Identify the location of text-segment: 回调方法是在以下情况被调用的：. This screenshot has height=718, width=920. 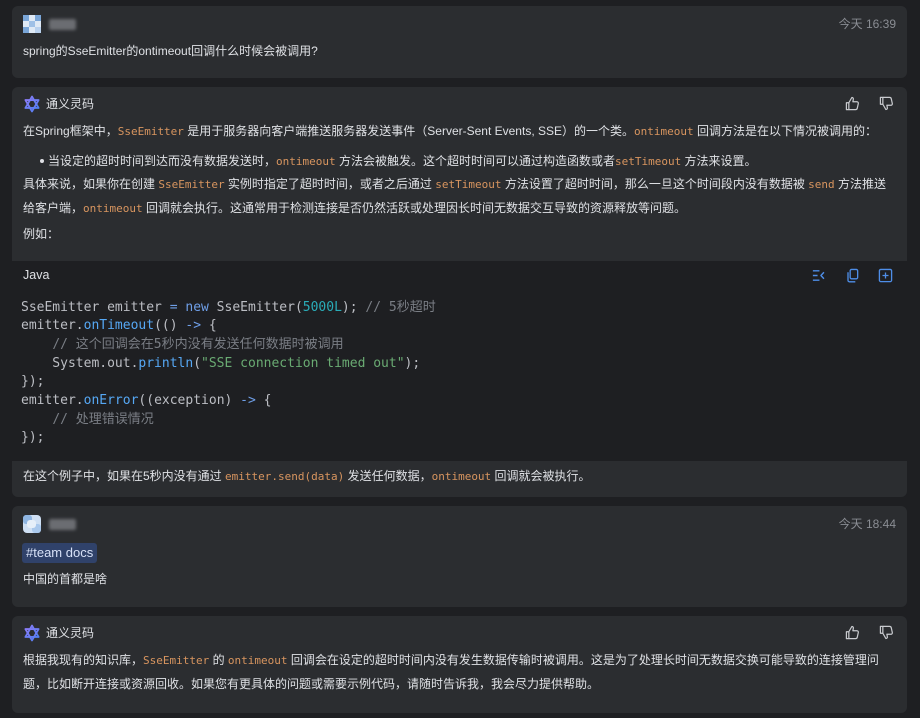
(785, 131).